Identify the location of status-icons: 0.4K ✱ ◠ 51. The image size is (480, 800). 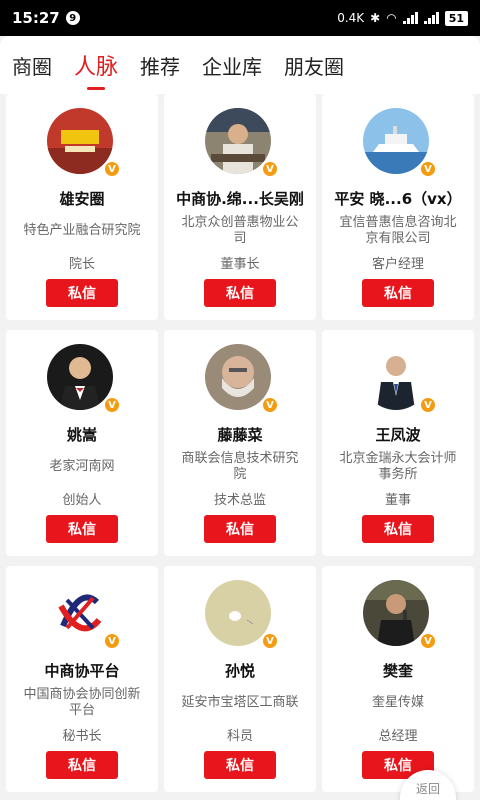
(402, 18).